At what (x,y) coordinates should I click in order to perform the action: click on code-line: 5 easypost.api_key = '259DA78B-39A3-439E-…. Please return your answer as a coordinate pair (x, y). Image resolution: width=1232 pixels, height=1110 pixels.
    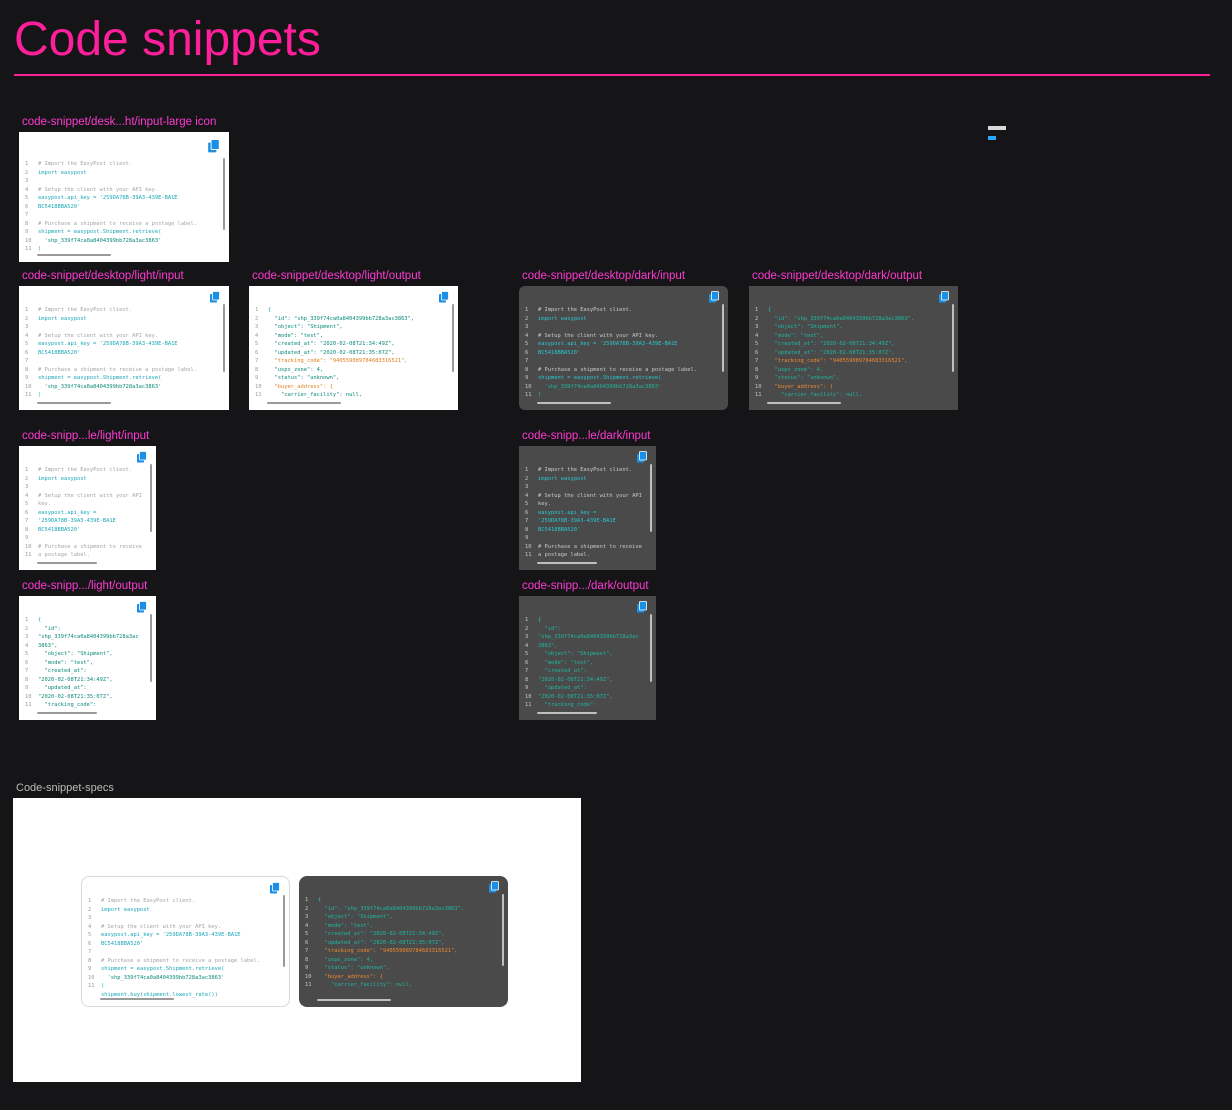
    Looking at the image, I should click on (120, 198).